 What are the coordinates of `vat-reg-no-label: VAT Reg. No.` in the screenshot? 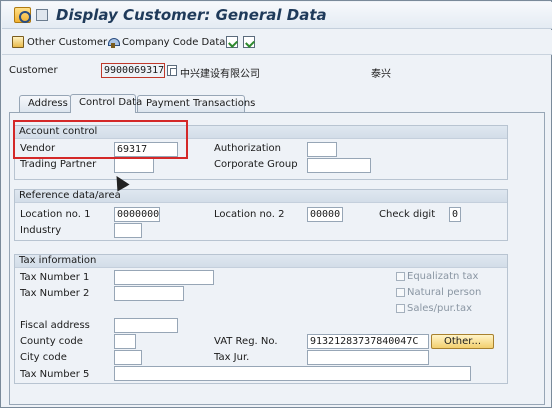 It's located at (246, 341).